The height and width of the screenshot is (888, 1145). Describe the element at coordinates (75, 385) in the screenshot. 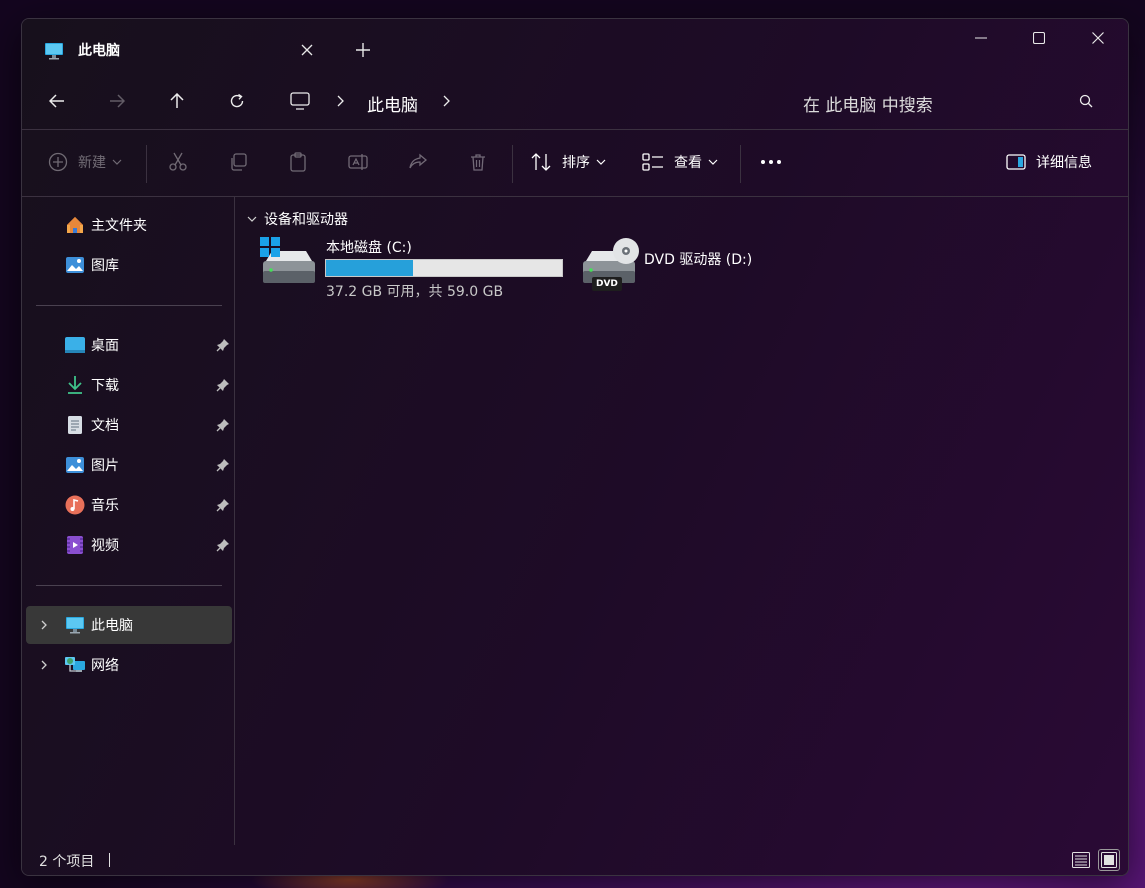

I see `download-icon` at that location.